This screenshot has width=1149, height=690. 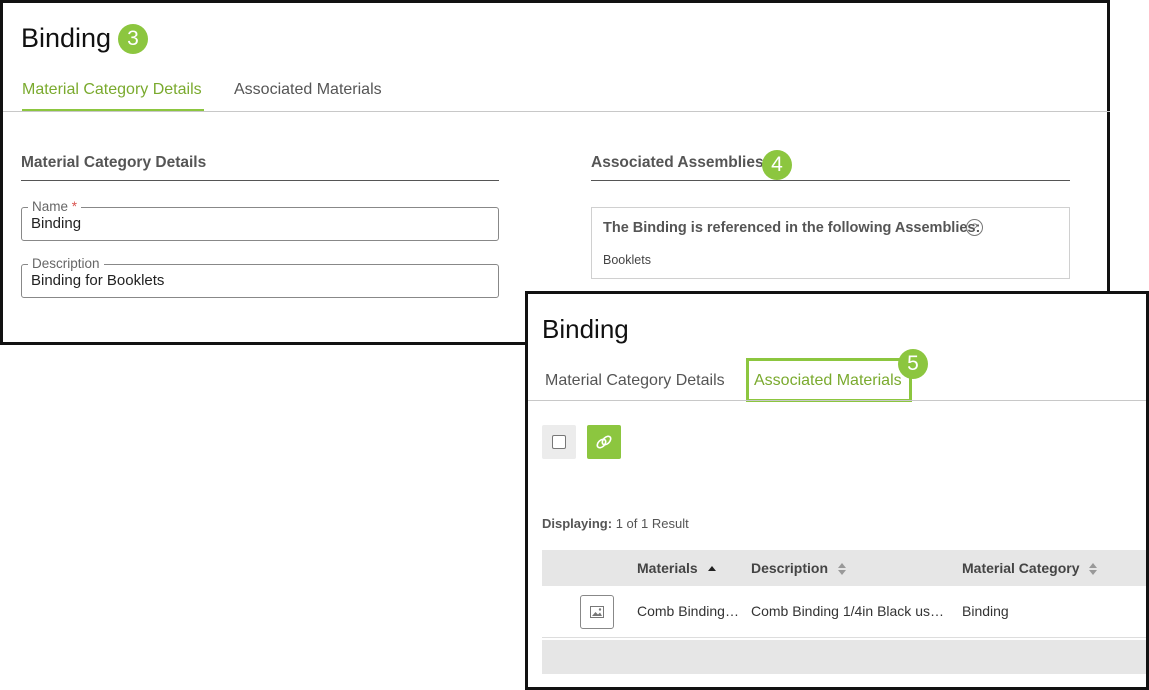 What do you see at coordinates (677, 162) in the screenshot?
I see `assemblies-heading: Associated Assemblies` at bounding box center [677, 162].